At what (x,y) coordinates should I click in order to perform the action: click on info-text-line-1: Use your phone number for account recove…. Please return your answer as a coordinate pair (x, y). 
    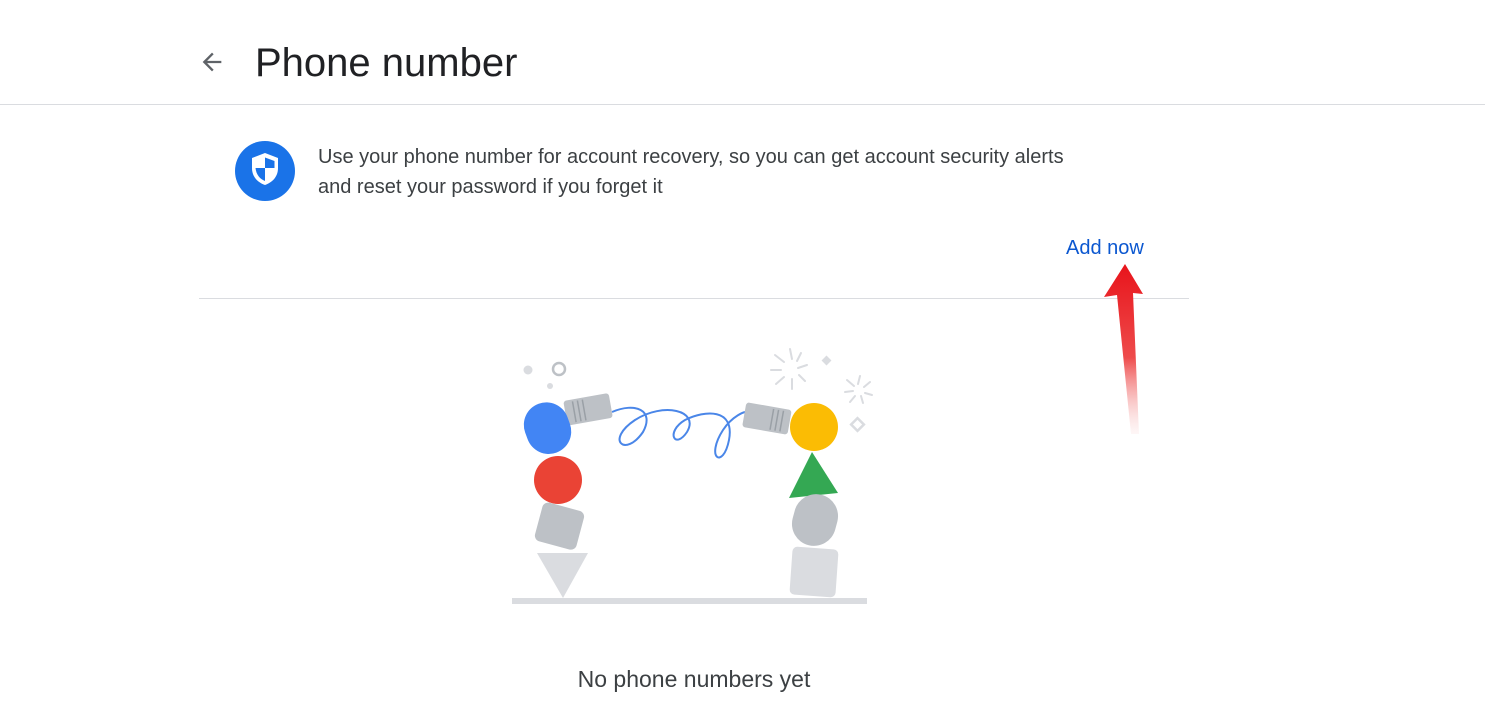
    Looking at the image, I should click on (691, 157).